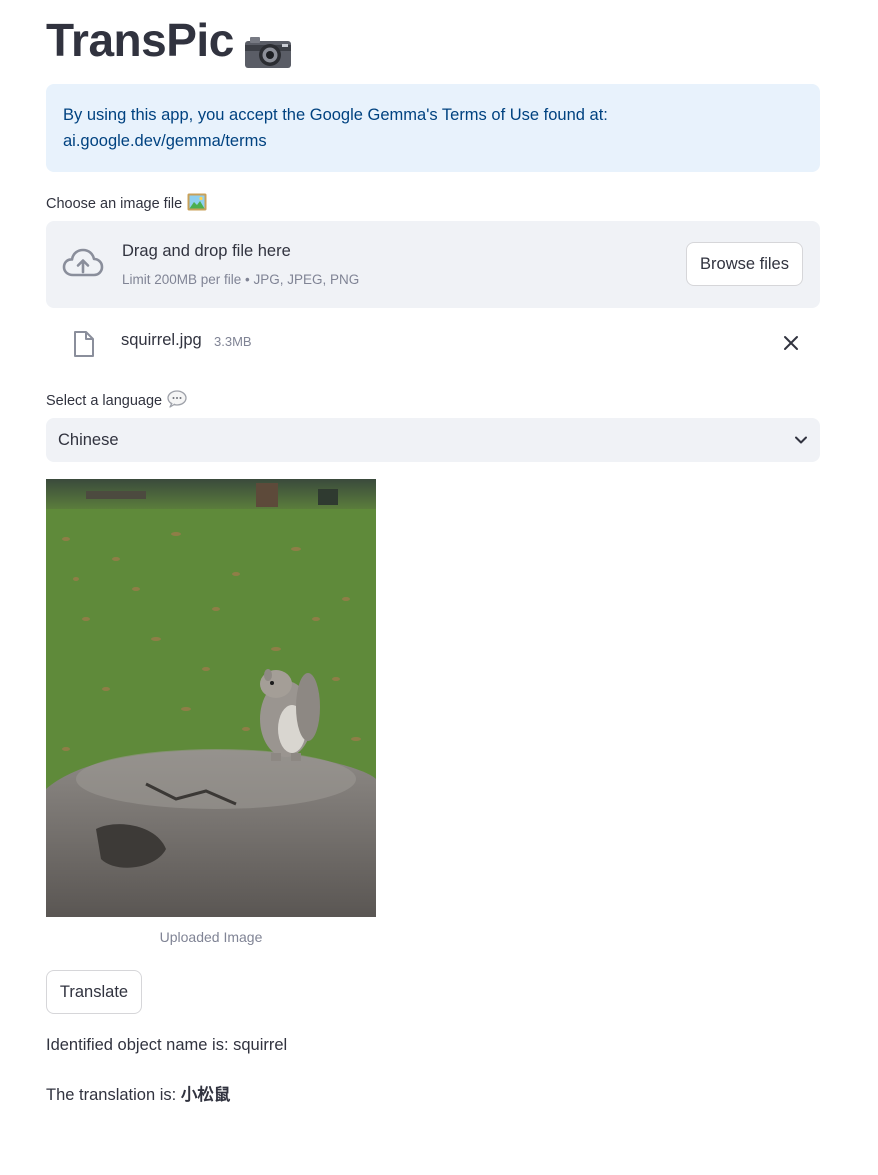 The height and width of the screenshot is (1175, 878). Describe the element at coordinates (94, 992) in the screenshot. I see `translate-button: Translate` at that location.